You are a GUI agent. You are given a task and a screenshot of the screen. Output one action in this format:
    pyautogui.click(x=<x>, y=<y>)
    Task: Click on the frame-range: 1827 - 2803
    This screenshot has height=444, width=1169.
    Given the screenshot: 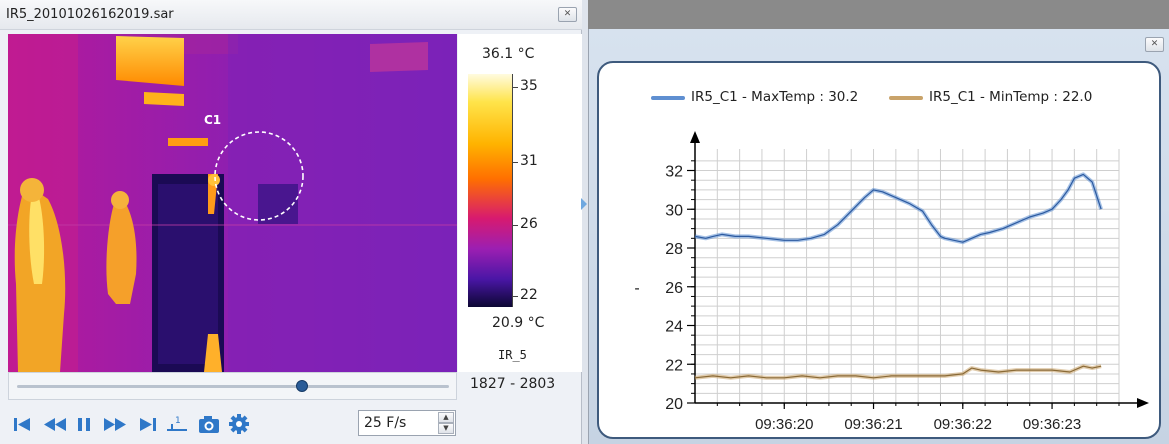 What is the action you would take?
    pyautogui.click(x=513, y=384)
    